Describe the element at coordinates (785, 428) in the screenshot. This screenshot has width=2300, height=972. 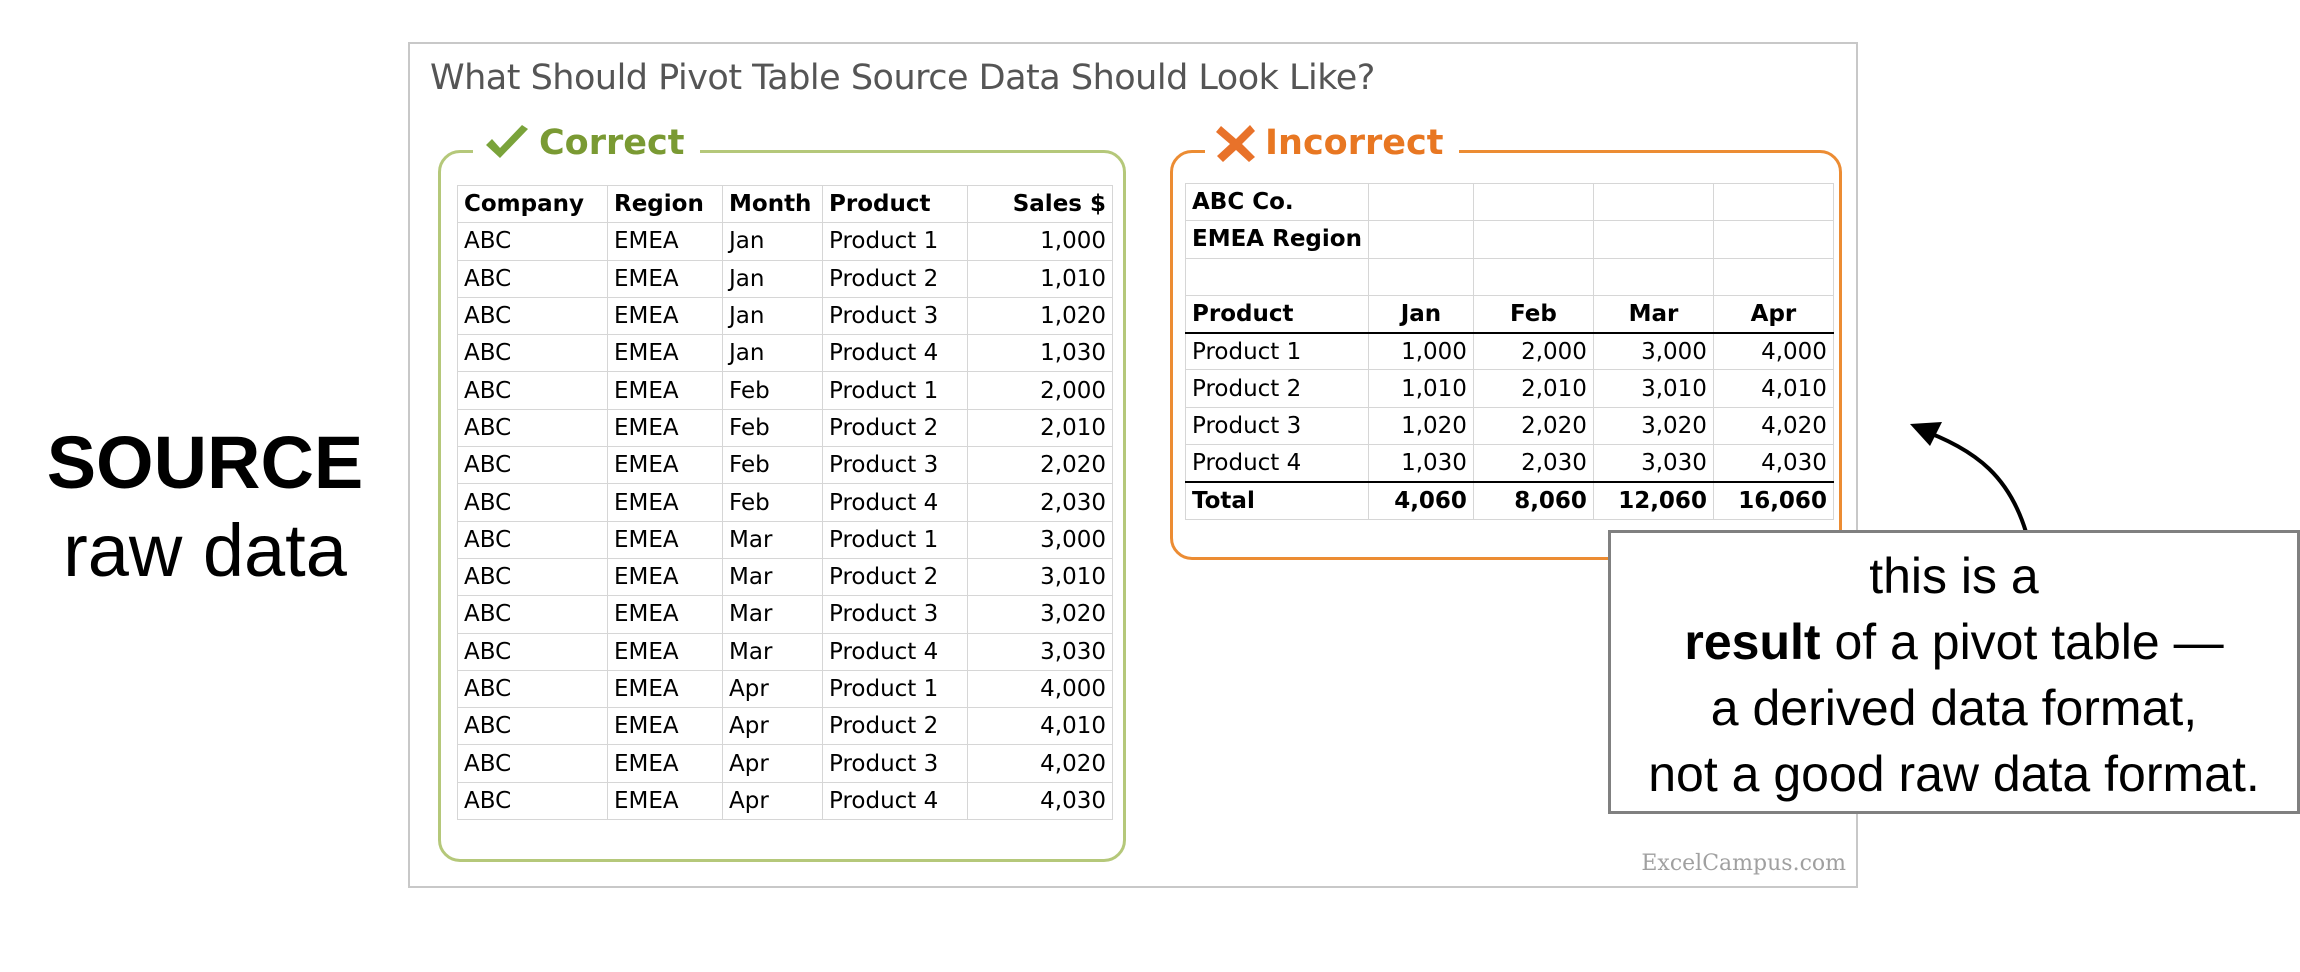
I see `table-row: ABC EMEA Feb Product 2 2,010` at that location.